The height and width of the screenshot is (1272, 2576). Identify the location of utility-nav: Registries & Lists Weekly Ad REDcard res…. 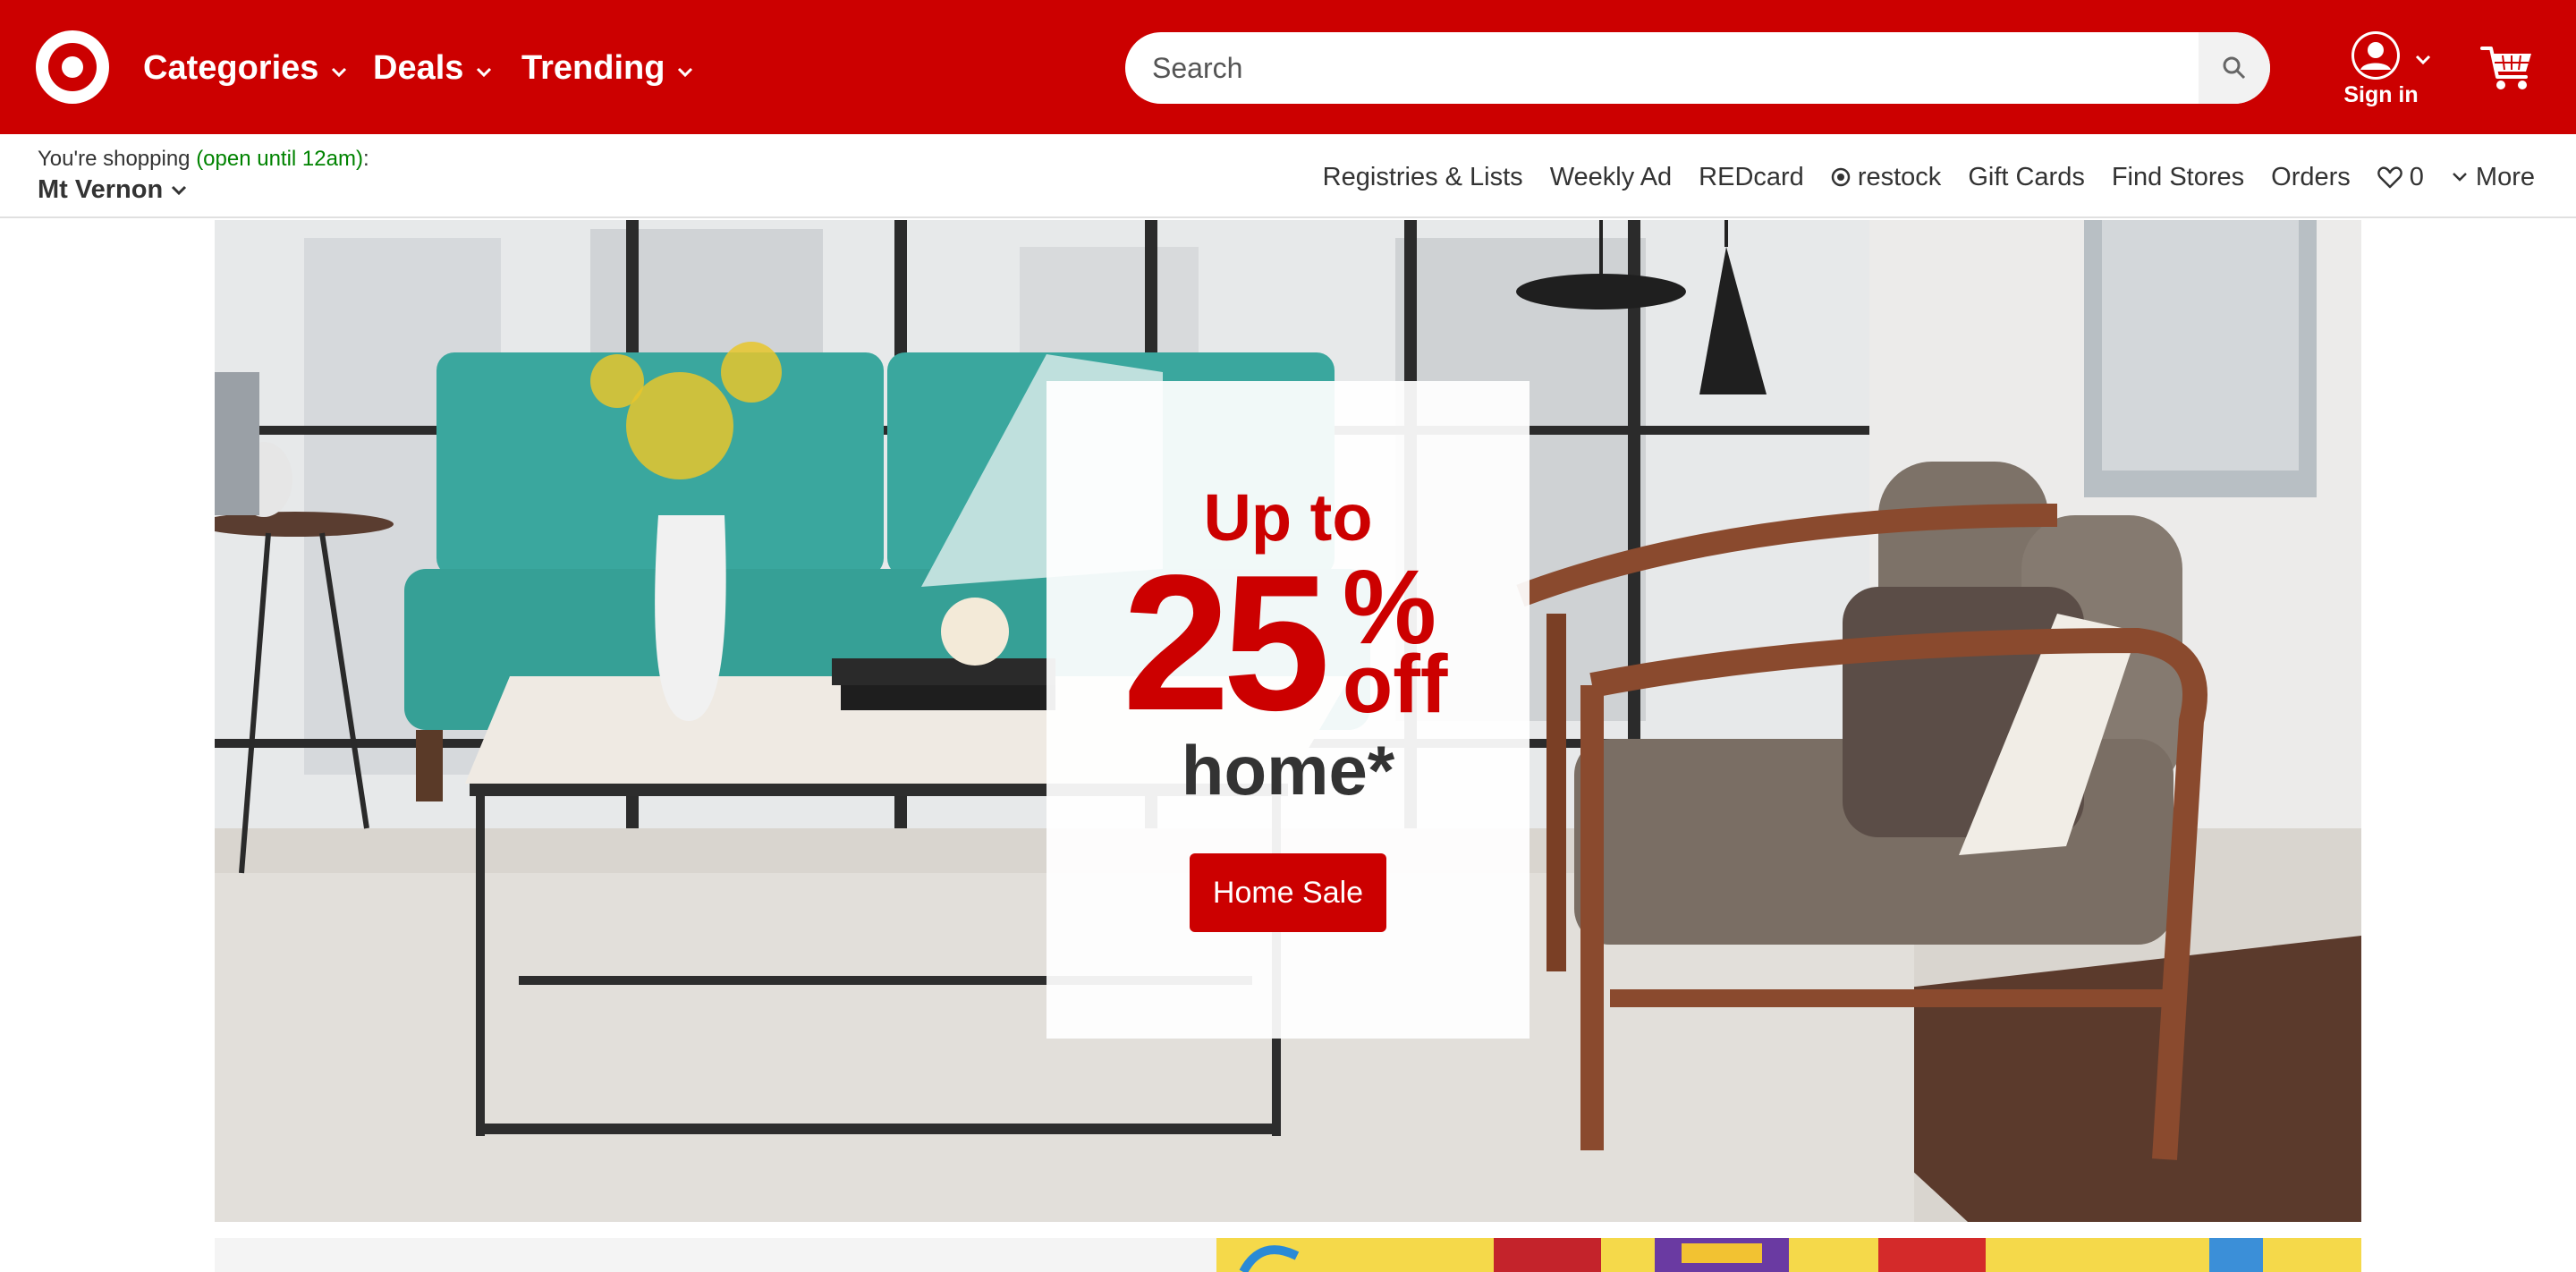
(1929, 177).